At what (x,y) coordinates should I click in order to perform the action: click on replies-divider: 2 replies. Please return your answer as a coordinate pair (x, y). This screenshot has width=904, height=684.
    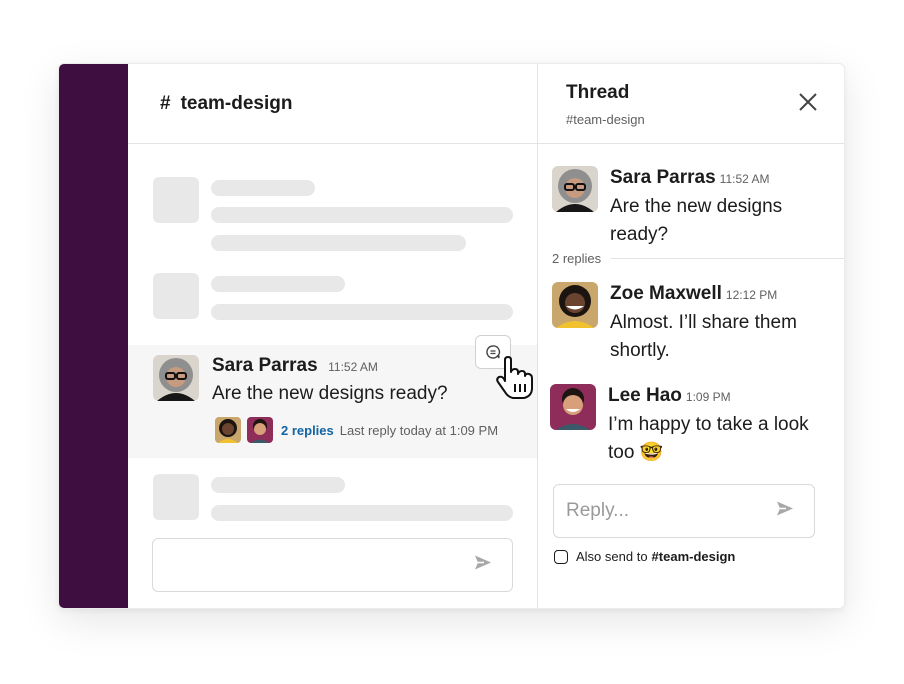
    Looking at the image, I should click on (698, 258).